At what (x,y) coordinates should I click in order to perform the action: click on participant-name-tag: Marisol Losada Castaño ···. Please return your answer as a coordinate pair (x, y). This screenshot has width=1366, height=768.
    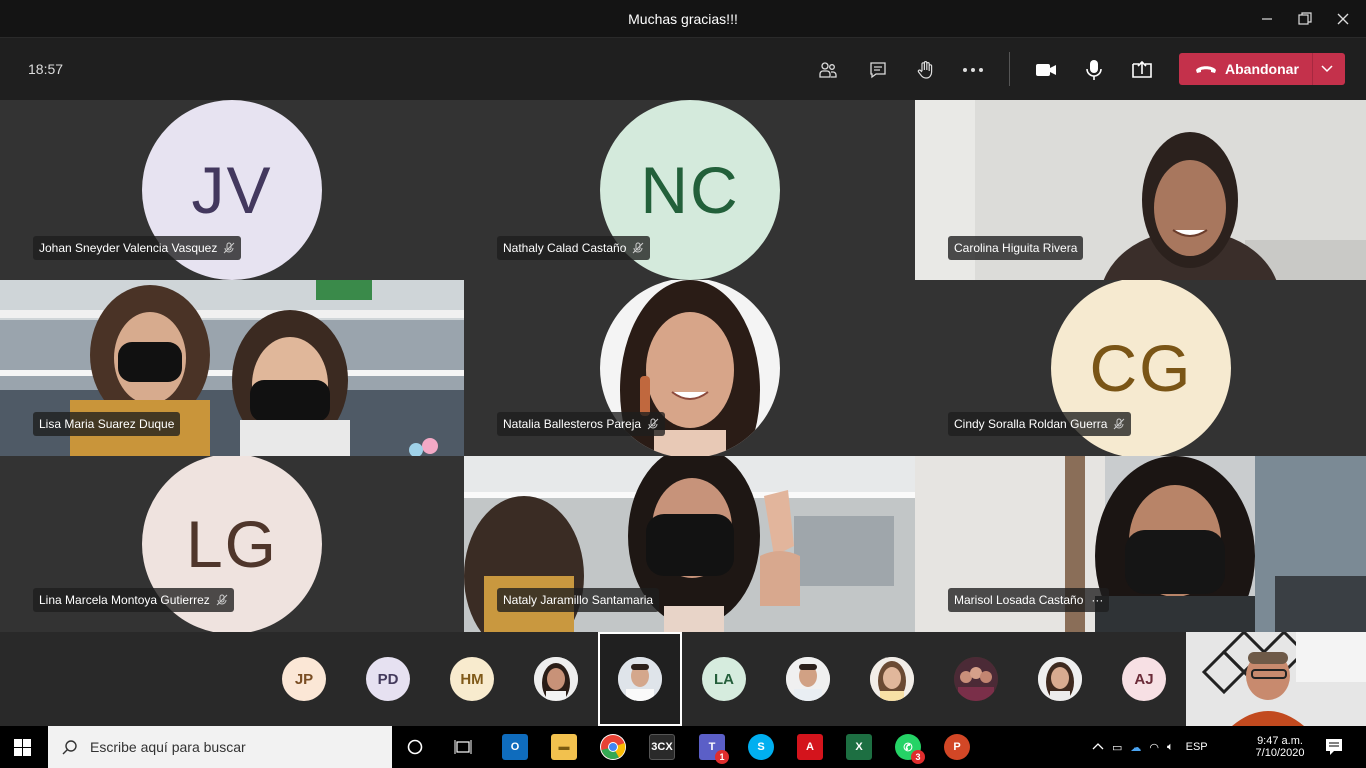
    Looking at the image, I should click on (1029, 600).